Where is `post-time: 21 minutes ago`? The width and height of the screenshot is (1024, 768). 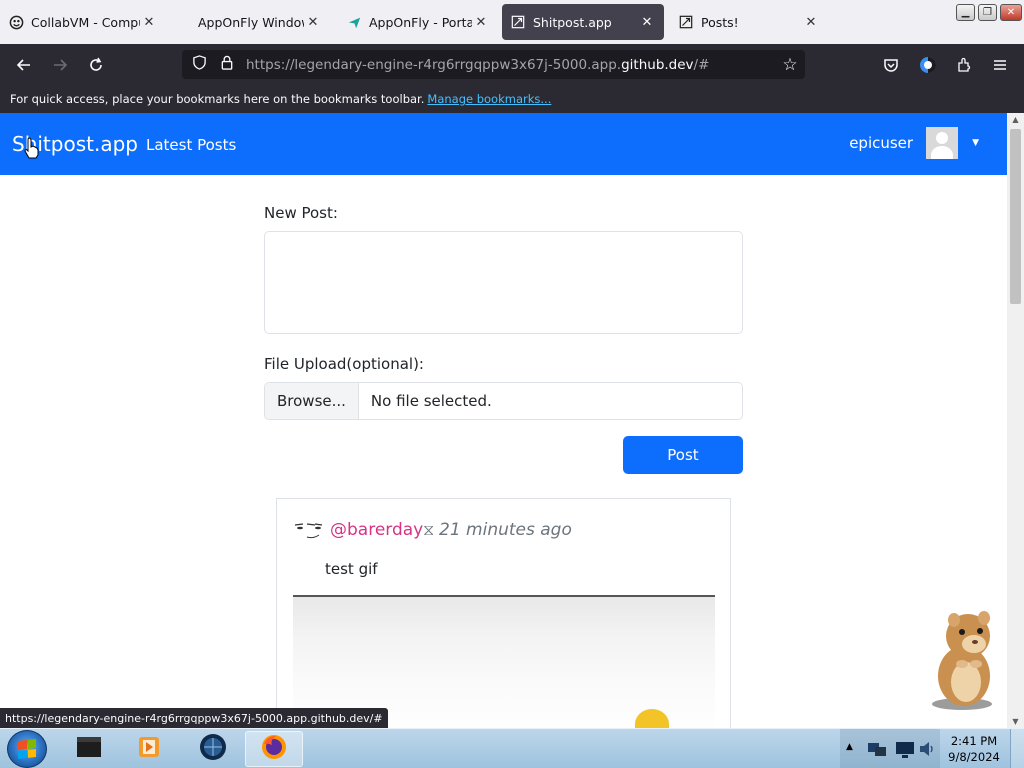
post-time: 21 minutes ago is located at coordinates (505, 530).